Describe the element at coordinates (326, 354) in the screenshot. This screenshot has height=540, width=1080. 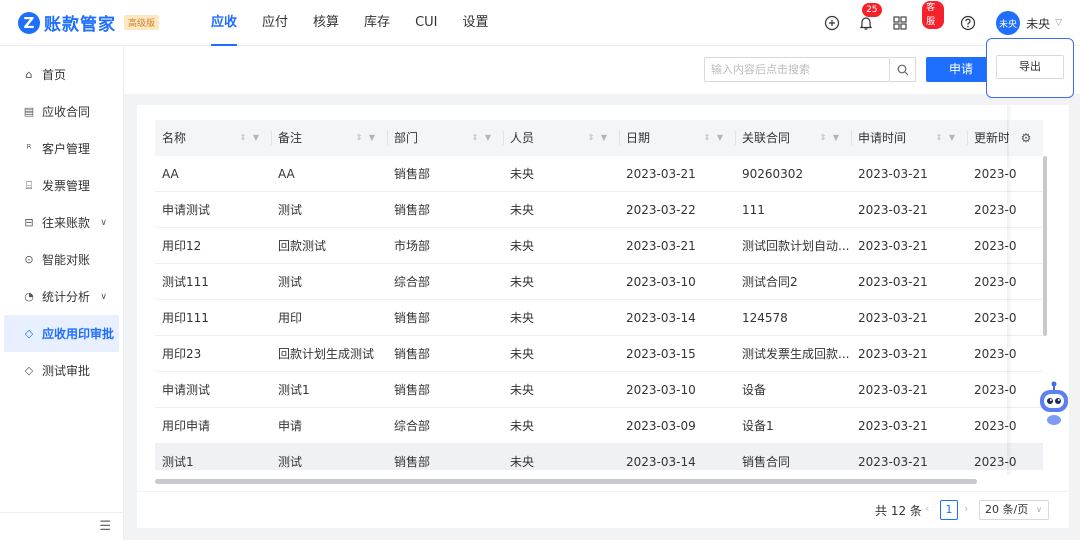
I see `table-cell: 回款计划生成测试` at that location.